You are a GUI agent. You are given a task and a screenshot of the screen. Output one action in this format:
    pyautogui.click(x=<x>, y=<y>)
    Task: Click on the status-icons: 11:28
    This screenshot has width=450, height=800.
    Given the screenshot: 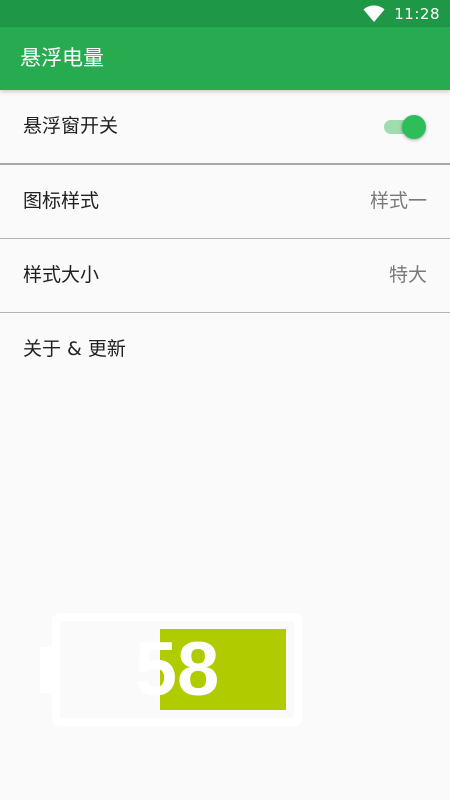 What is the action you would take?
    pyautogui.click(x=401, y=13)
    